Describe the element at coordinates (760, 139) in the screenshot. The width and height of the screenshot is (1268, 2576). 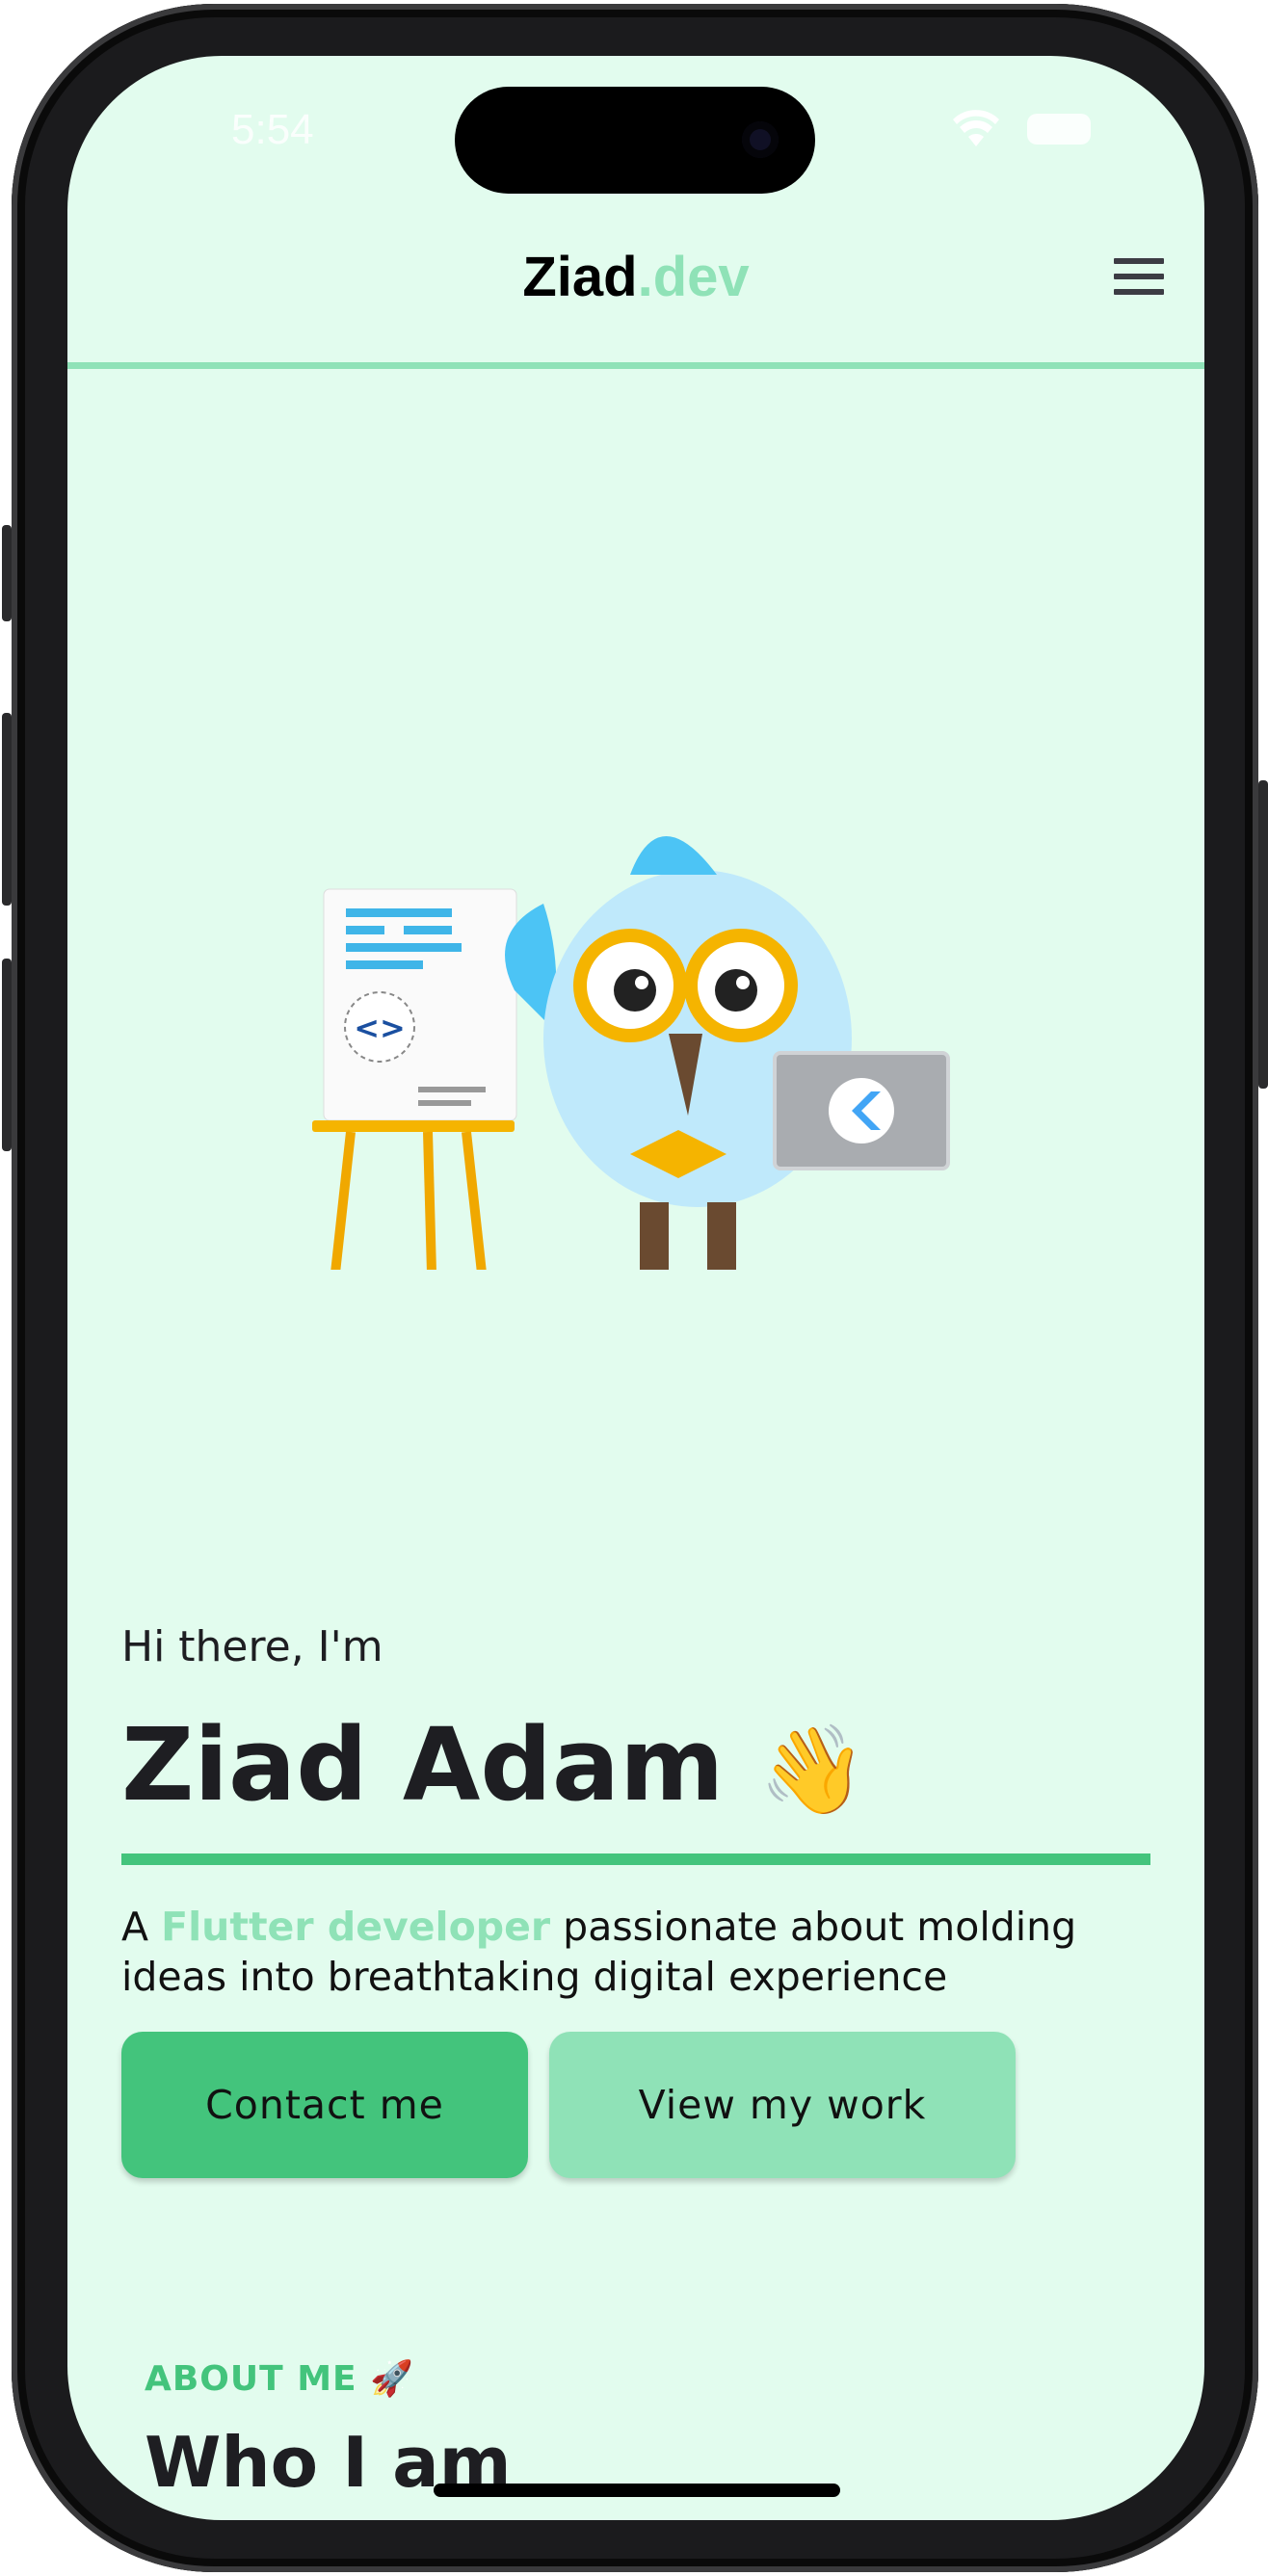
I see `camera-icon` at that location.